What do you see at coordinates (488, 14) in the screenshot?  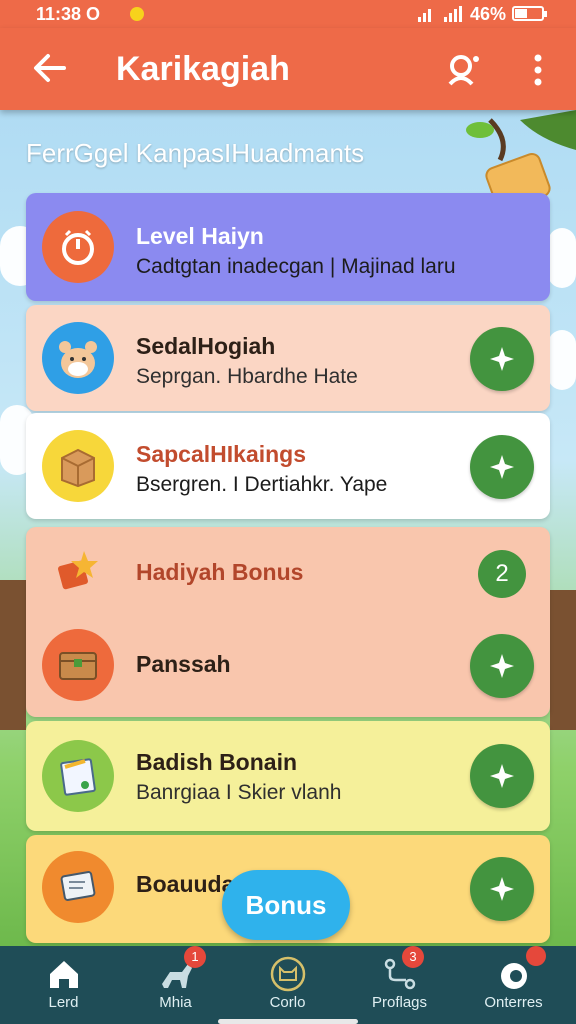 I see `battery-percent: 46%` at bounding box center [488, 14].